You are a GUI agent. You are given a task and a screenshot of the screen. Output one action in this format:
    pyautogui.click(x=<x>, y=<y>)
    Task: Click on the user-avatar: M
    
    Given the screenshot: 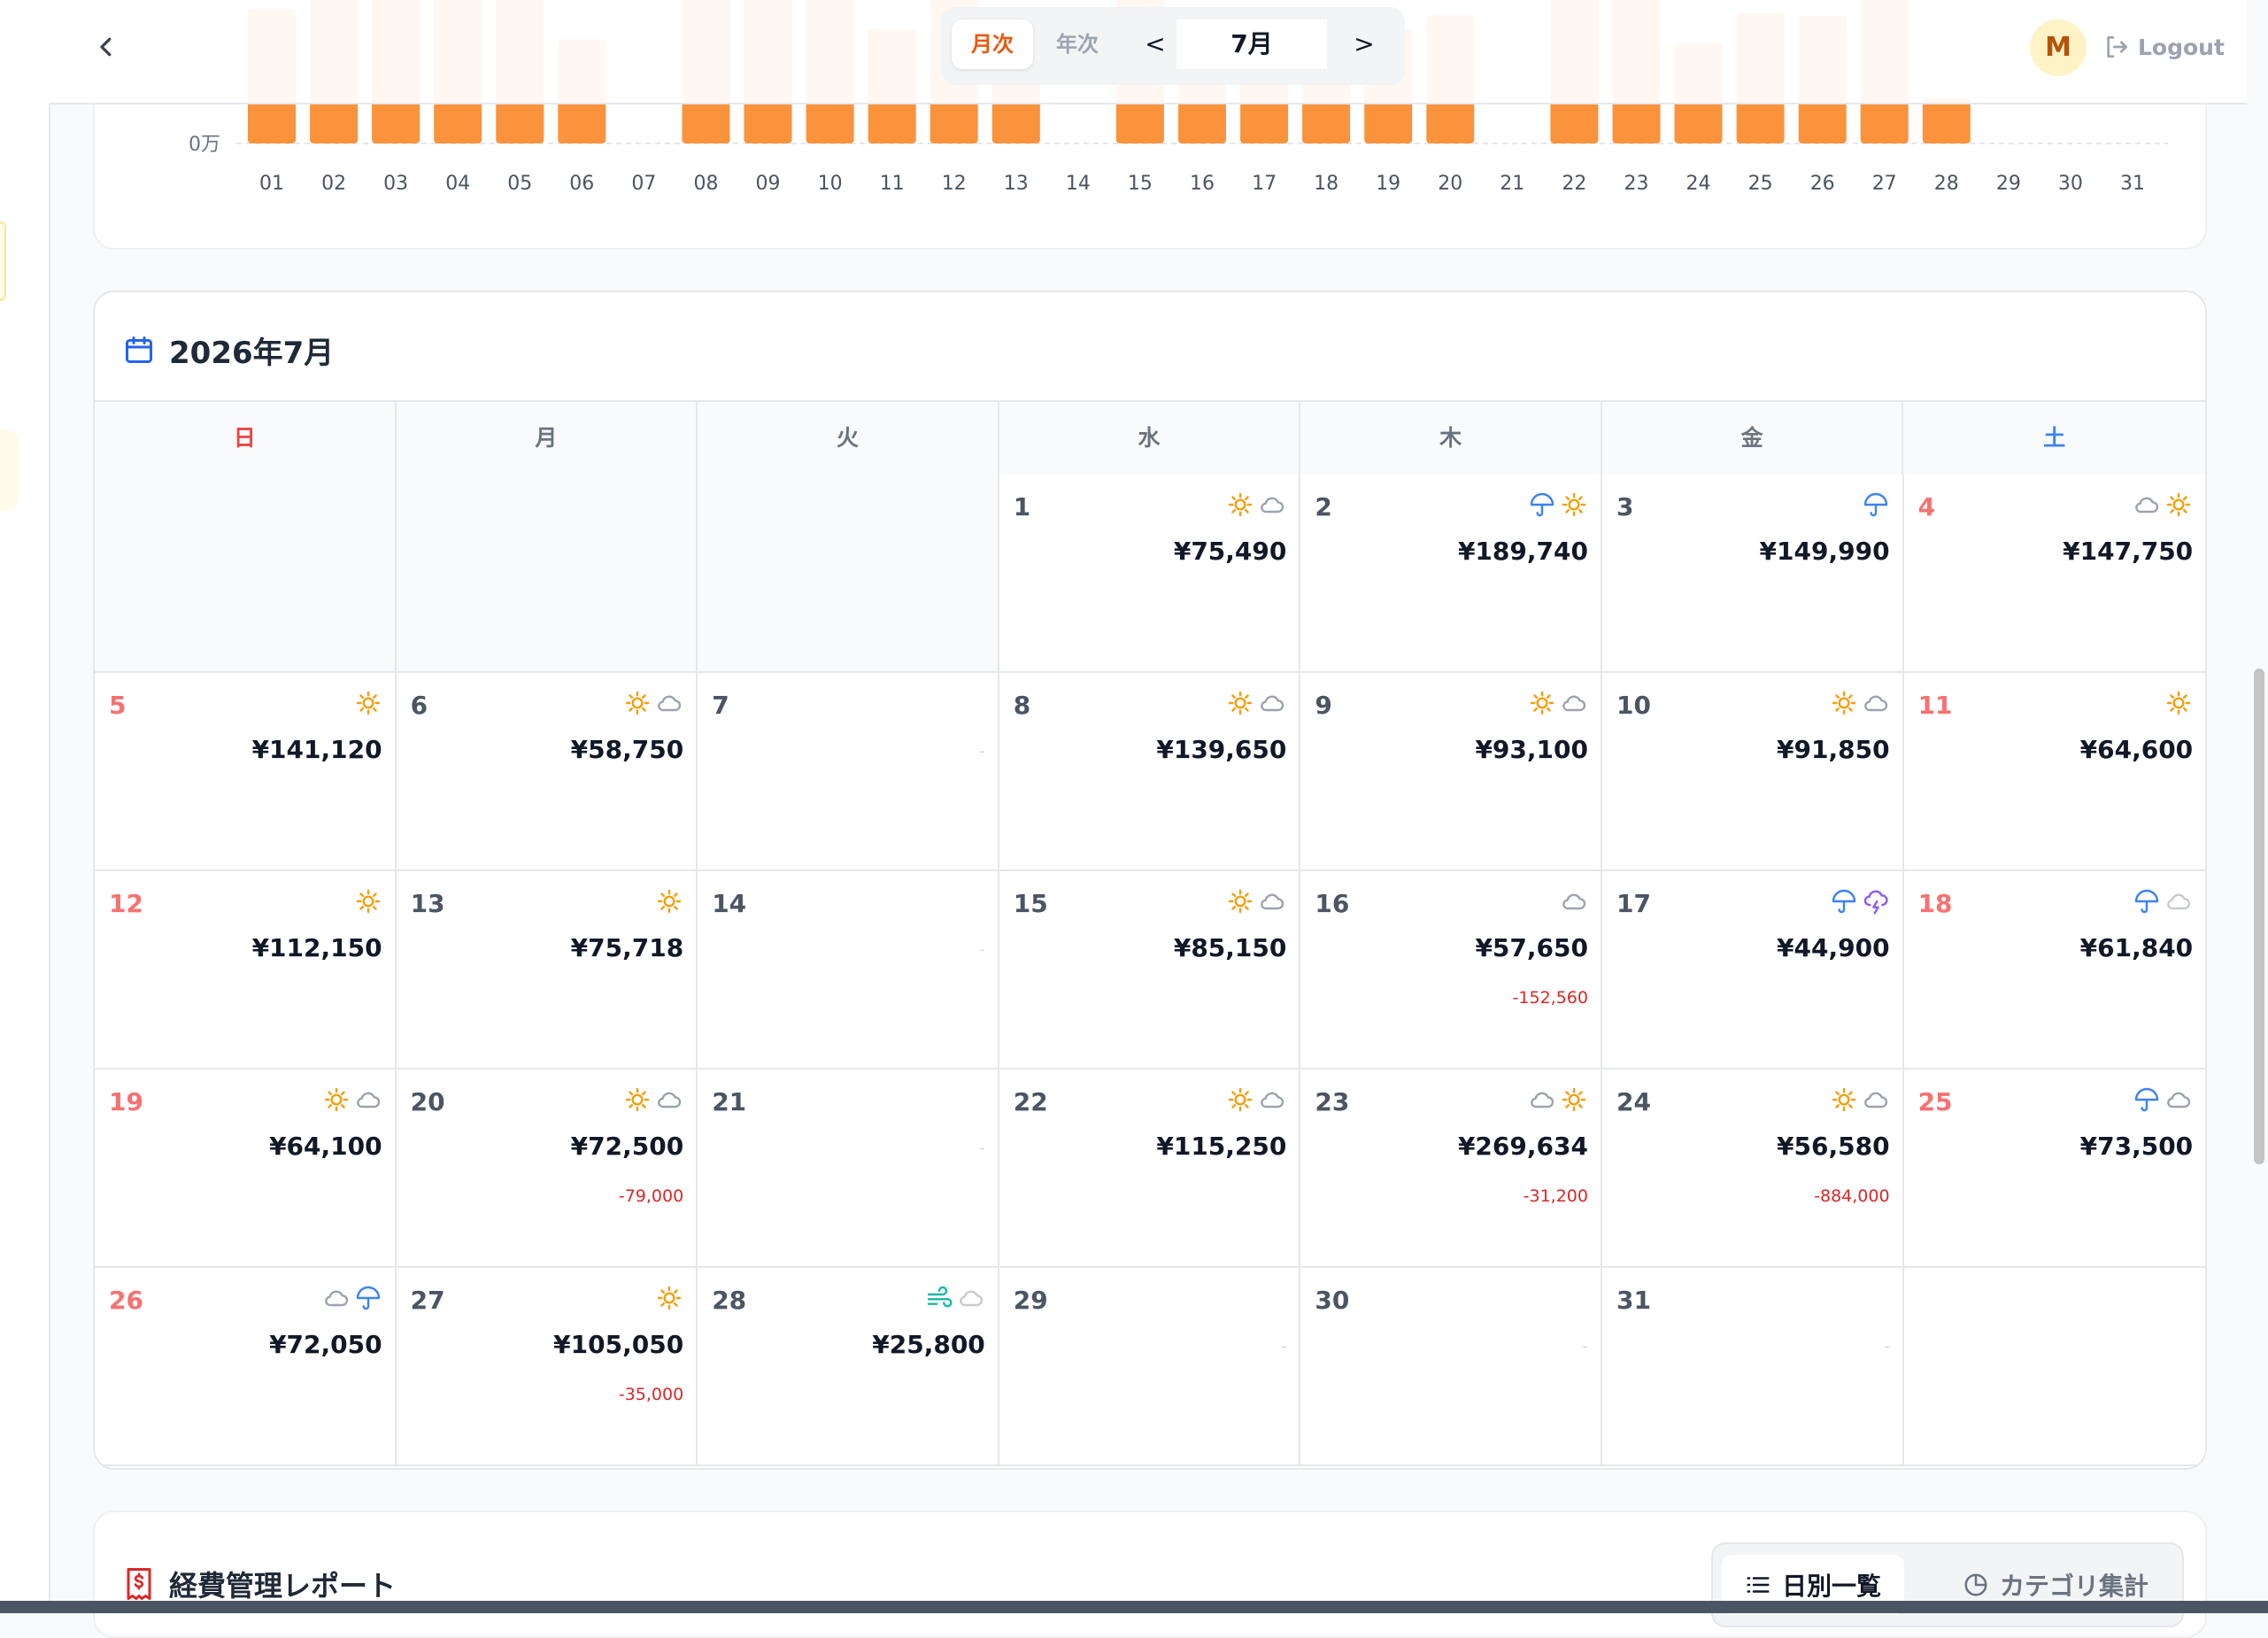 What is the action you would take?
    pyautogui.click(x=2058, y=47)
    